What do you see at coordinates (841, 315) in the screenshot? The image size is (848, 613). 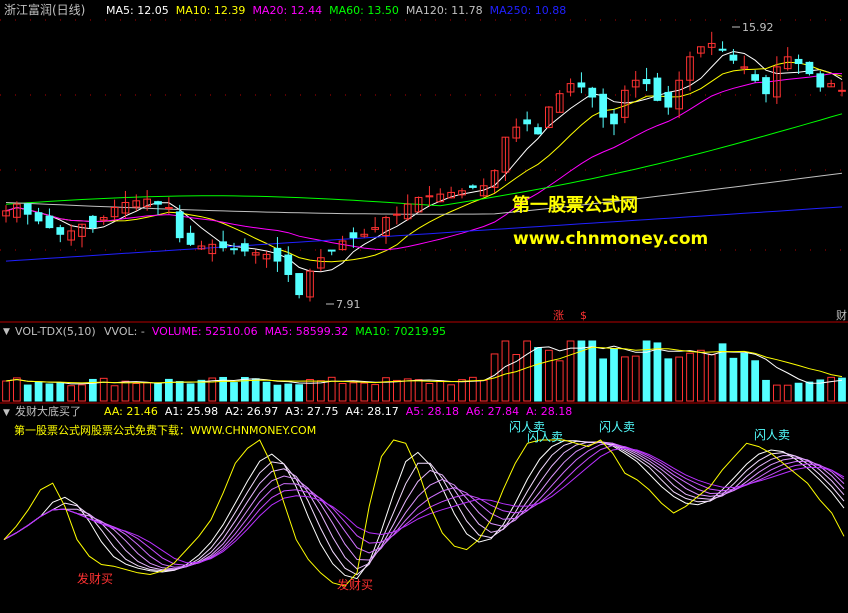 I see `wealth-marker: 财` at bounding box center [841, 315].